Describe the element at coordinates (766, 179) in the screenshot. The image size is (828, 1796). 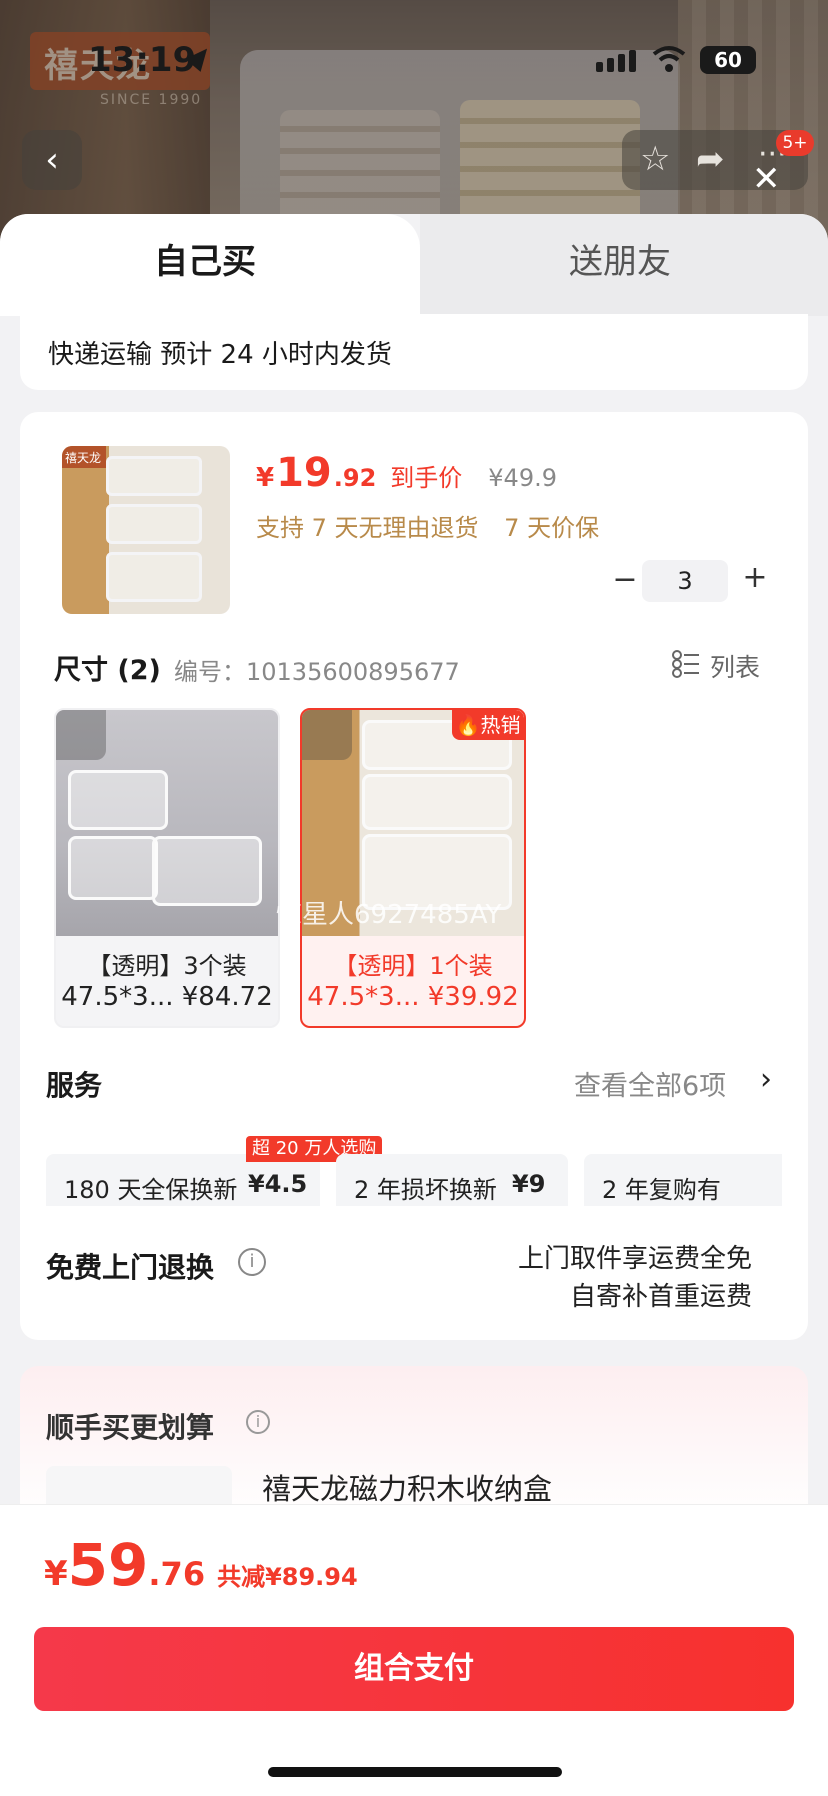
I see `close-icon: ✕` at that location.